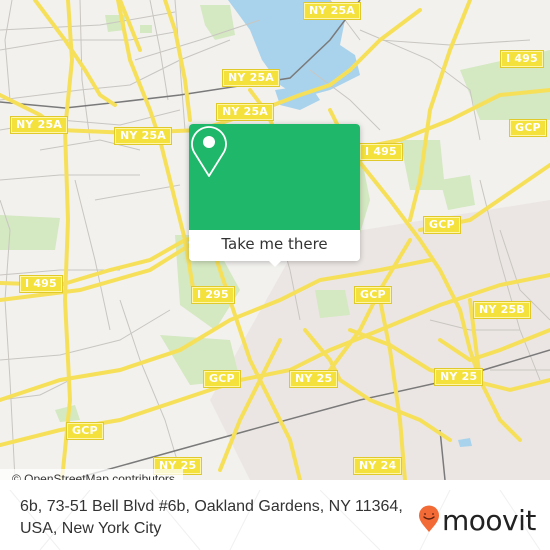 This screenshot has width=550, height=550. Describe the element at coordinates (275, 263) in the screenshot. I see `popup-pointer` at that location.